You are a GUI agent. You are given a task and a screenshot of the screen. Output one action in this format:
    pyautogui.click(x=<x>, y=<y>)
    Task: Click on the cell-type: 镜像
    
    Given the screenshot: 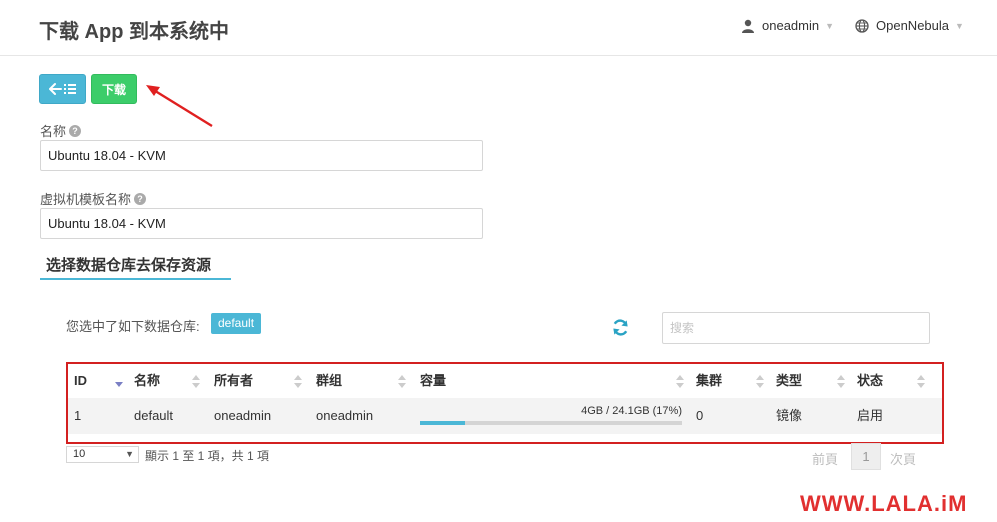 What is the action you would take?
    pyautogui.click(x=789, y=415)
    